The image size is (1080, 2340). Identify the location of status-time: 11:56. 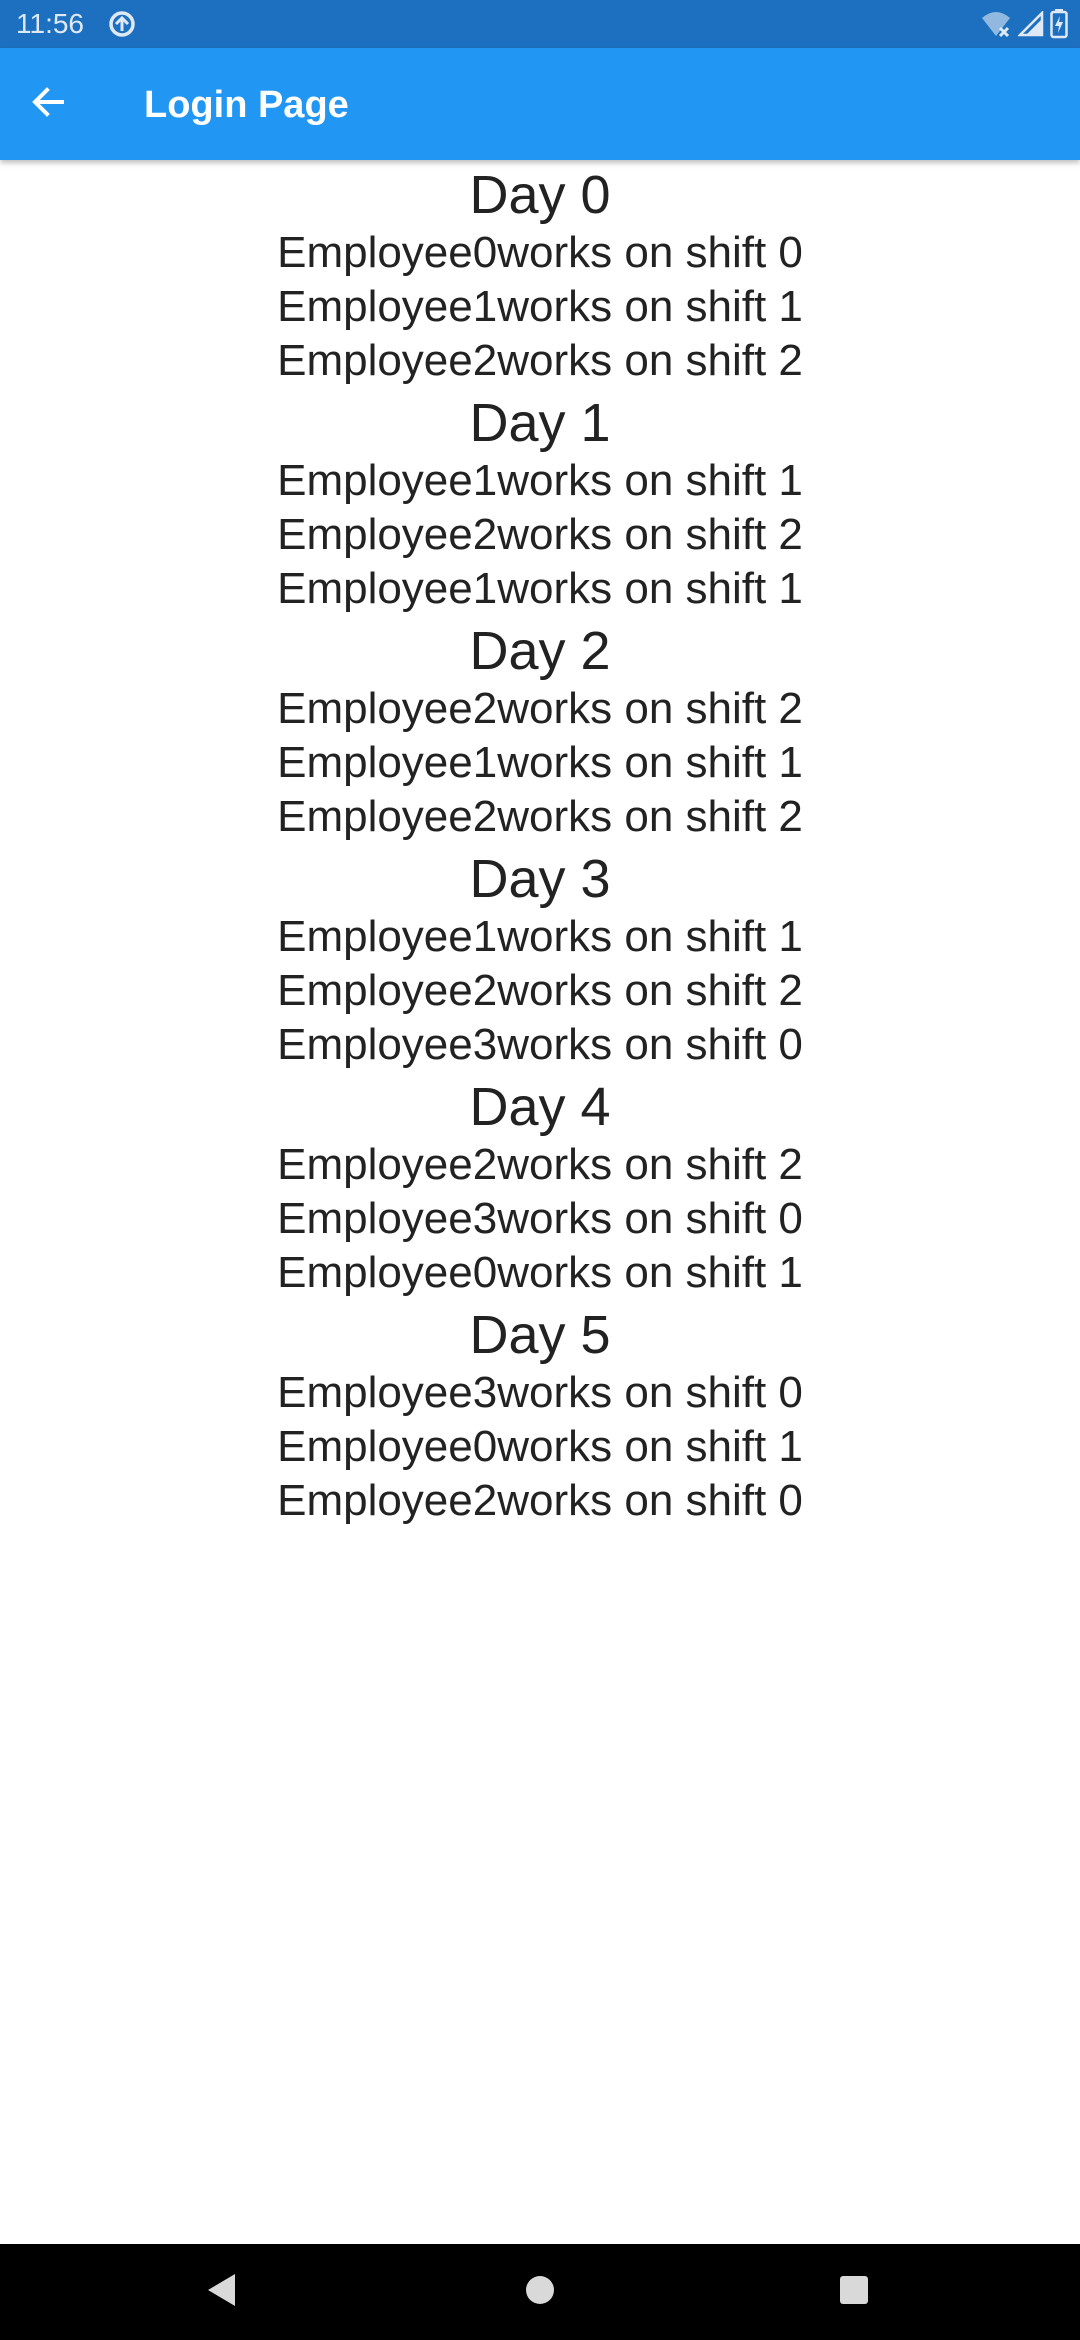
(50, 23).